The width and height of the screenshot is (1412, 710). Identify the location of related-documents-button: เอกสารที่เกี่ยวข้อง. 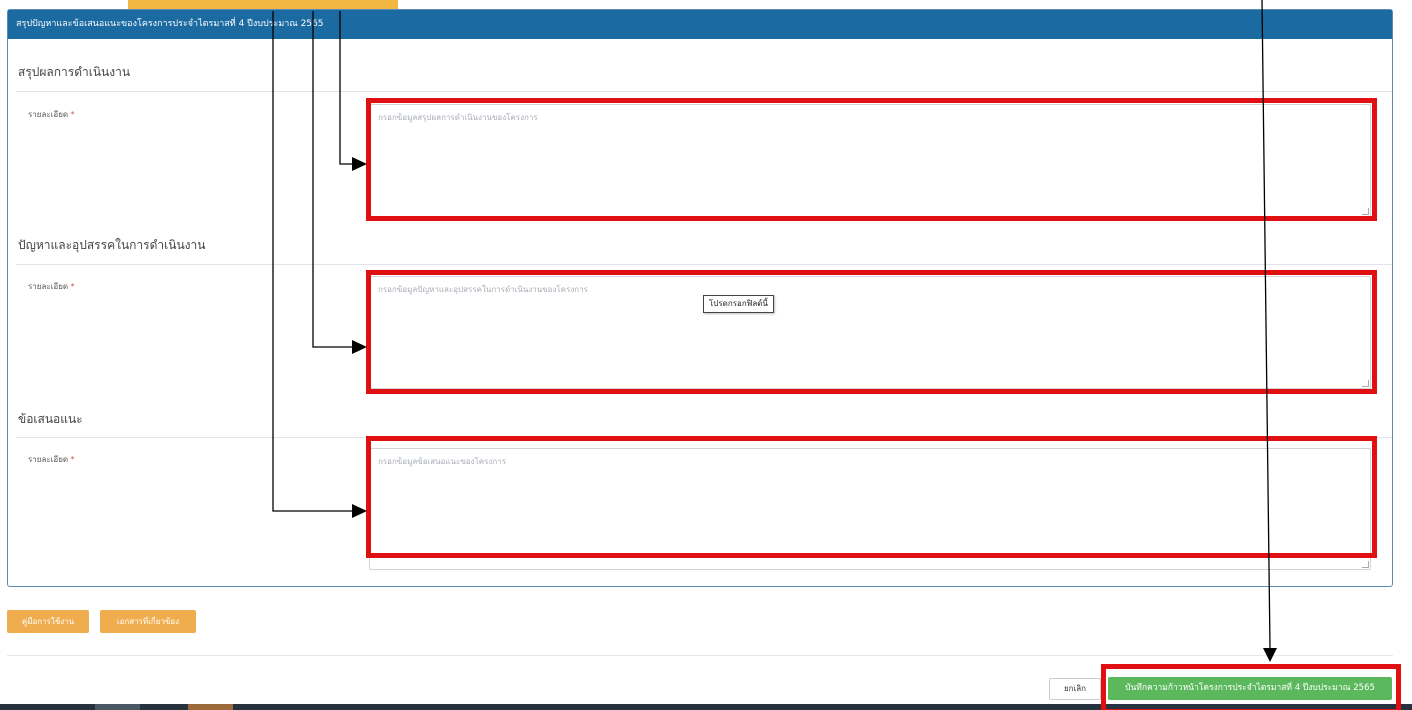
(148, 621).